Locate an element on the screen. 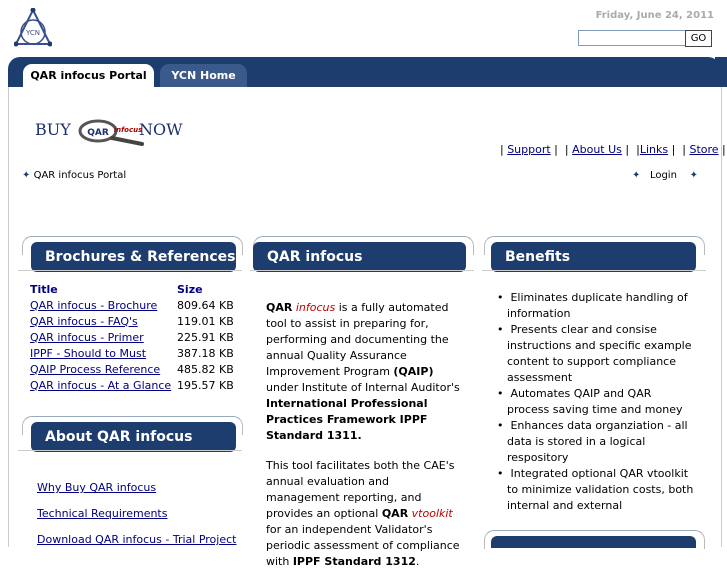  table-row: QAR infocus - Primer 225.91 KB is located at coordinates (132, 337).